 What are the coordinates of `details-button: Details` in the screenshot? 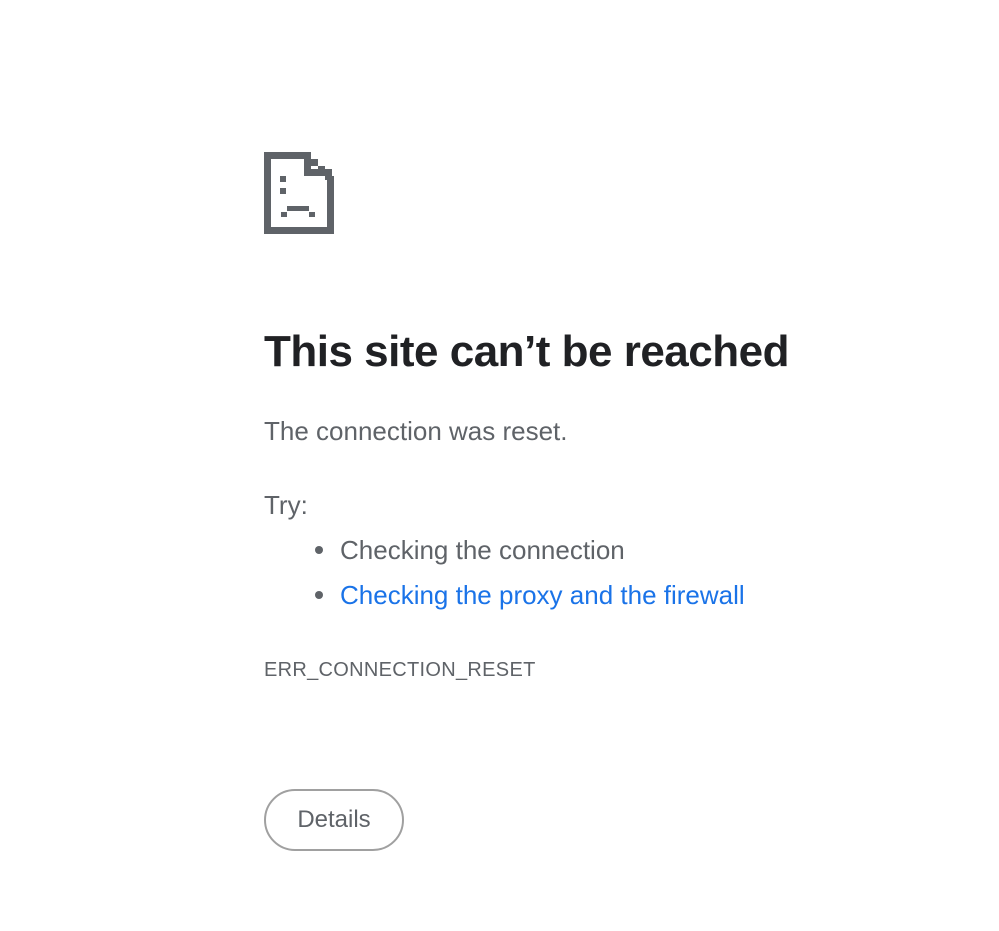 It's located at (334, 820).